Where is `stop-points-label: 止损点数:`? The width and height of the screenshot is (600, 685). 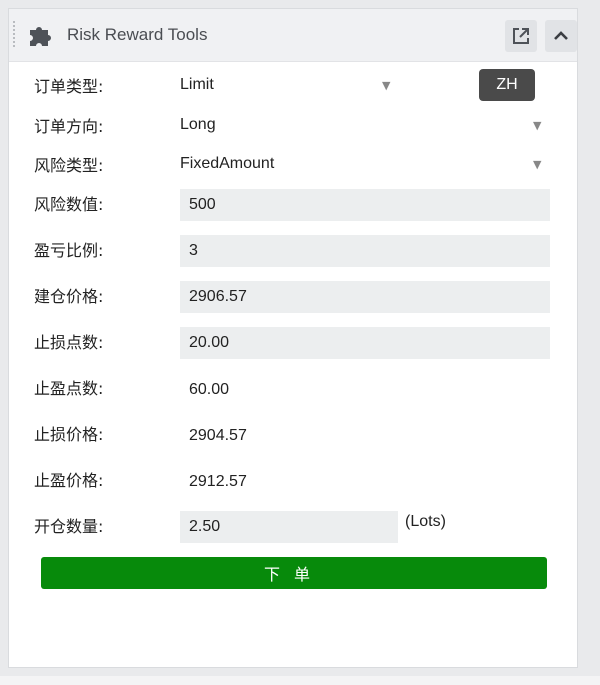 stop-points-label: 止损点数: is located at coordinates (69, 342).